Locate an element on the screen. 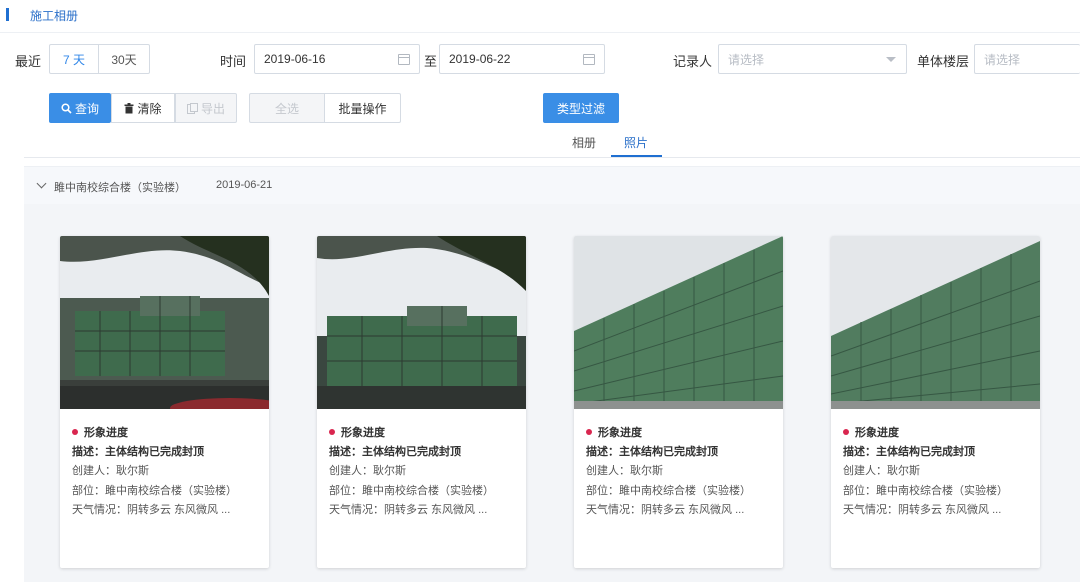 This screenshot has width=1080, height=582. type-filter-button: 类型过滤 is located at coordinates (581, 108).